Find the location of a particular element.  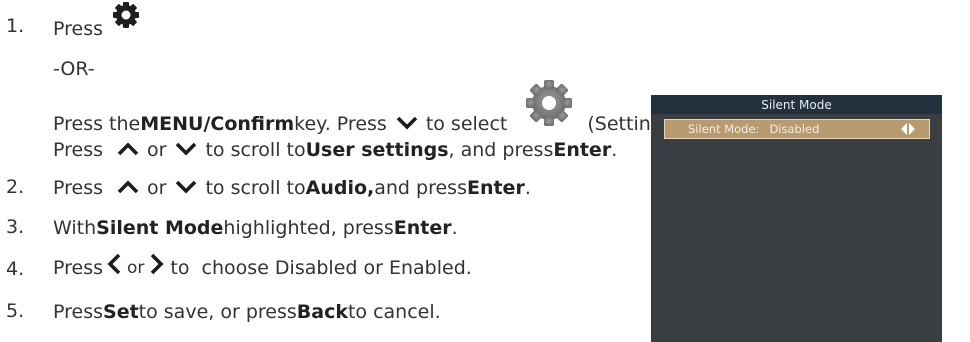

step-text: key. Press is located at coordinates (340, 124).